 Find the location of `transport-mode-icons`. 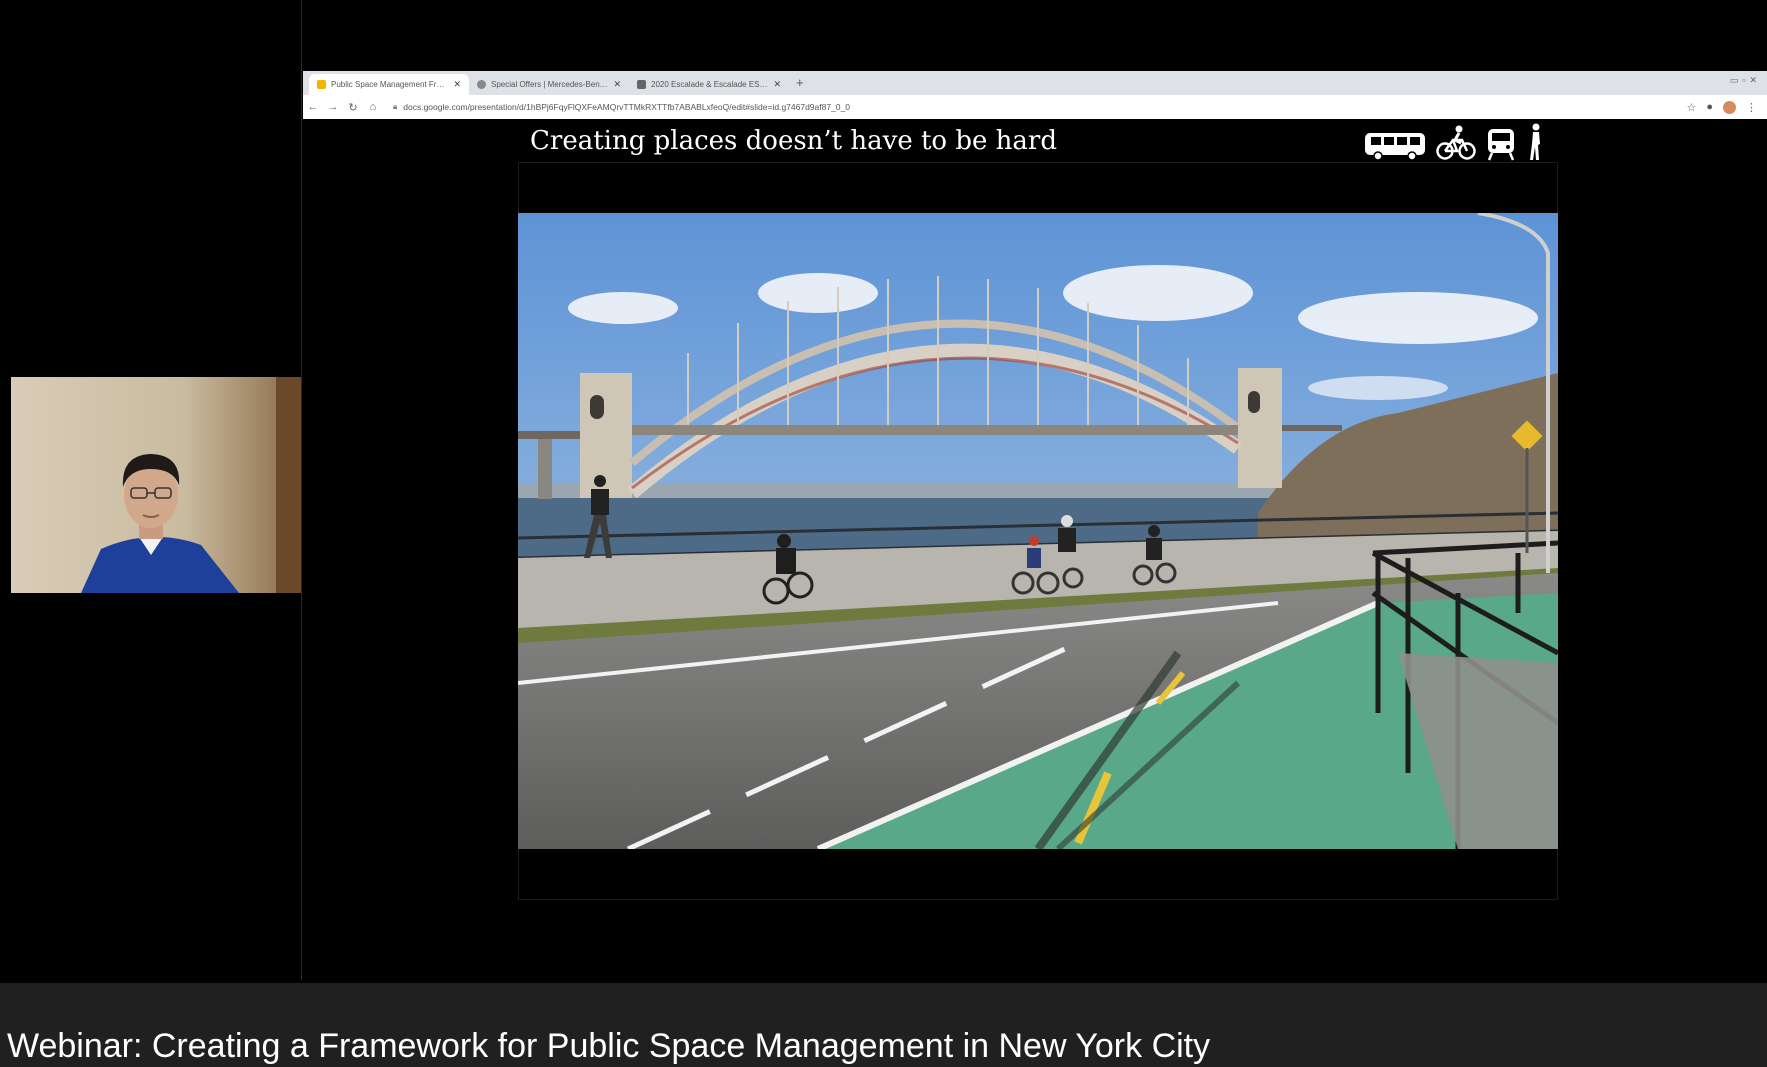

transport-mode-icons is located at coordinates (1455, 142).